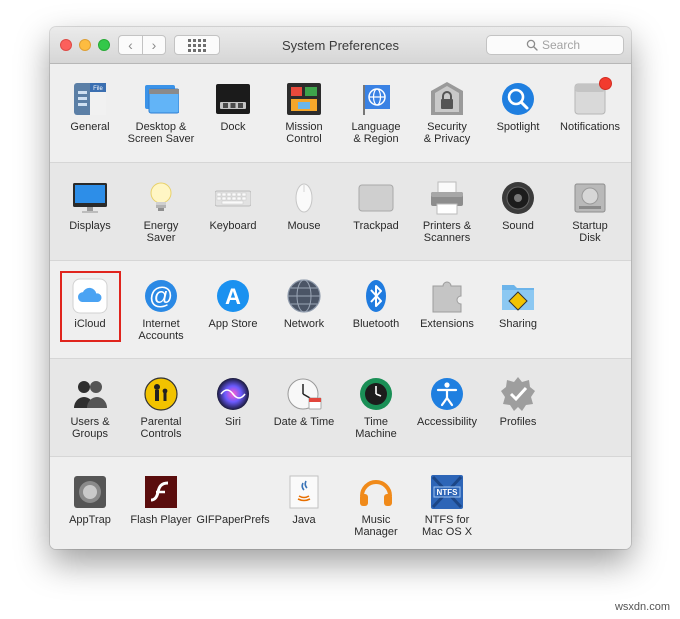 Image resolution: width=680 pixels, height=619 pixels. What do you see at coordinates (161, 330) in the screenshot?
I see `pane-label: Internet Accounts` at bounding box center [161, 330].